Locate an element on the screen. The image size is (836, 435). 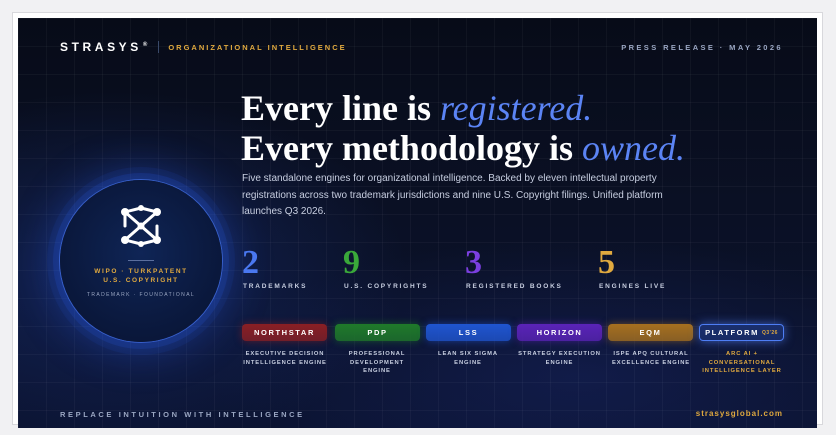
badge-copyright: U.S. COPYRIGHT is located at coordinates (141, 280).